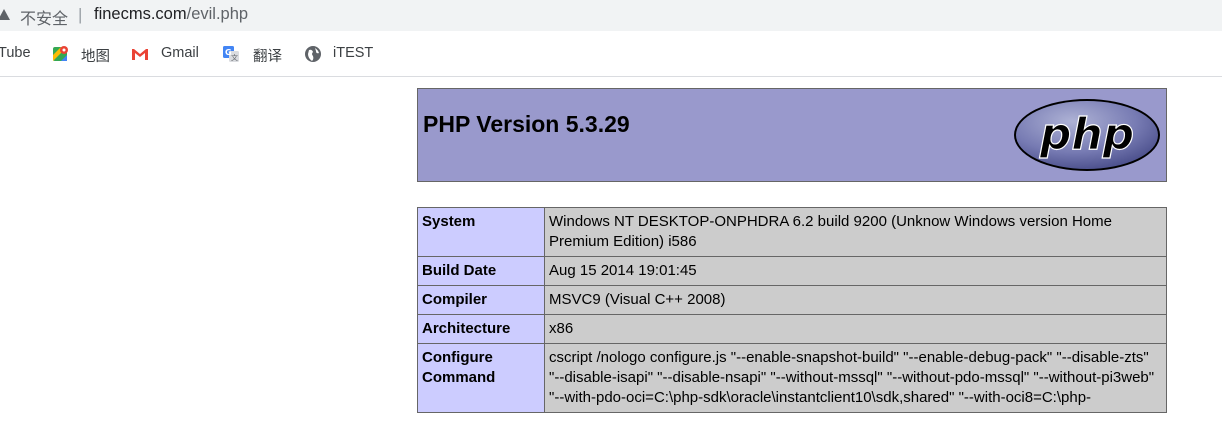  I want to click on row-value: MSVC9 (Visual C++ 2008), so click(855, 300).